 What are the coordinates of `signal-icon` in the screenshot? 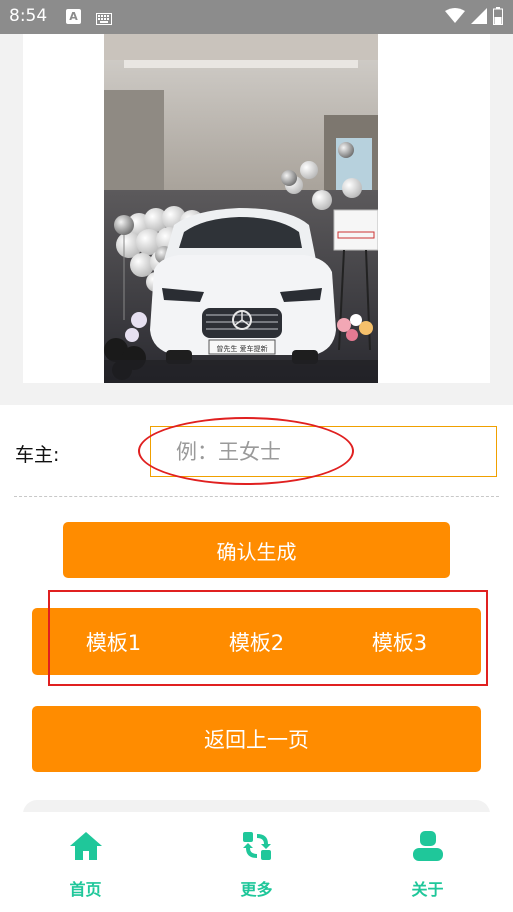 It's located at (479, 18).